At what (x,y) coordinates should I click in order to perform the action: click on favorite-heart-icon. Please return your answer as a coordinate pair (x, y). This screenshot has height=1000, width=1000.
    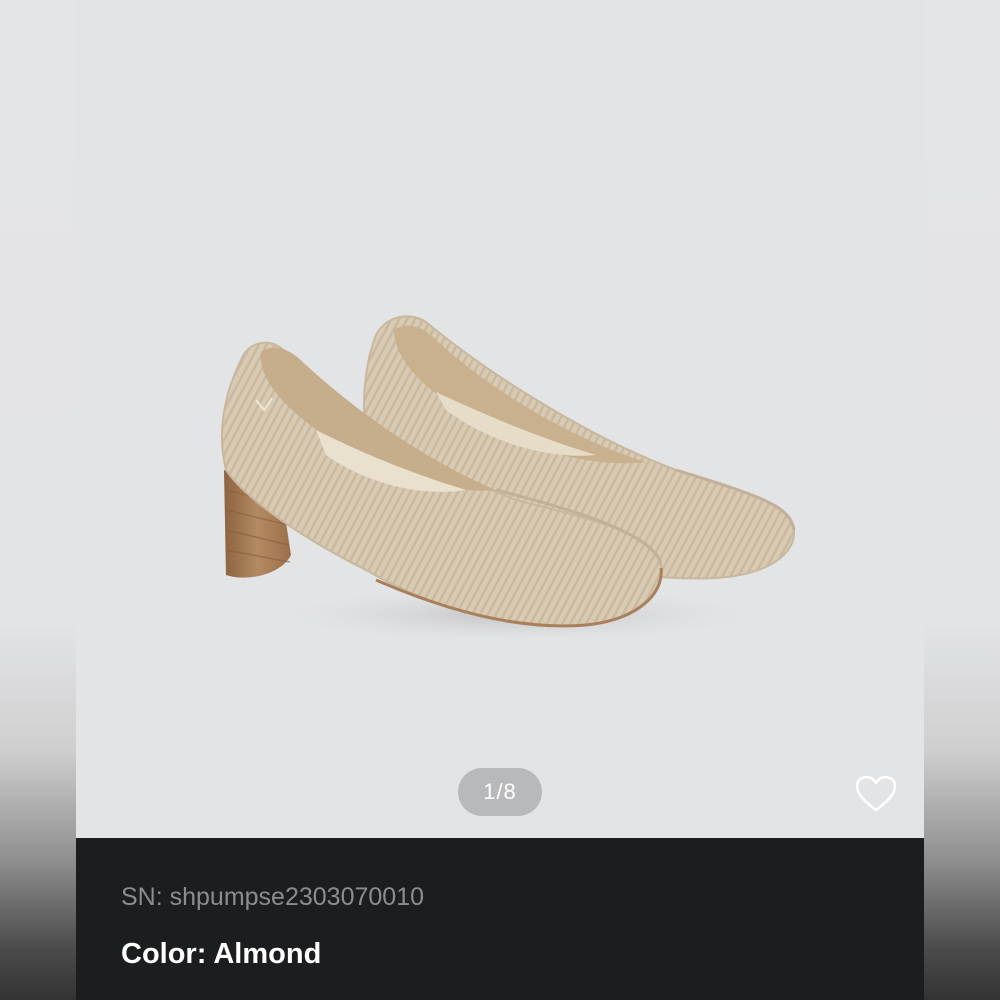
    Looking at the image, I should click on (876, 794).